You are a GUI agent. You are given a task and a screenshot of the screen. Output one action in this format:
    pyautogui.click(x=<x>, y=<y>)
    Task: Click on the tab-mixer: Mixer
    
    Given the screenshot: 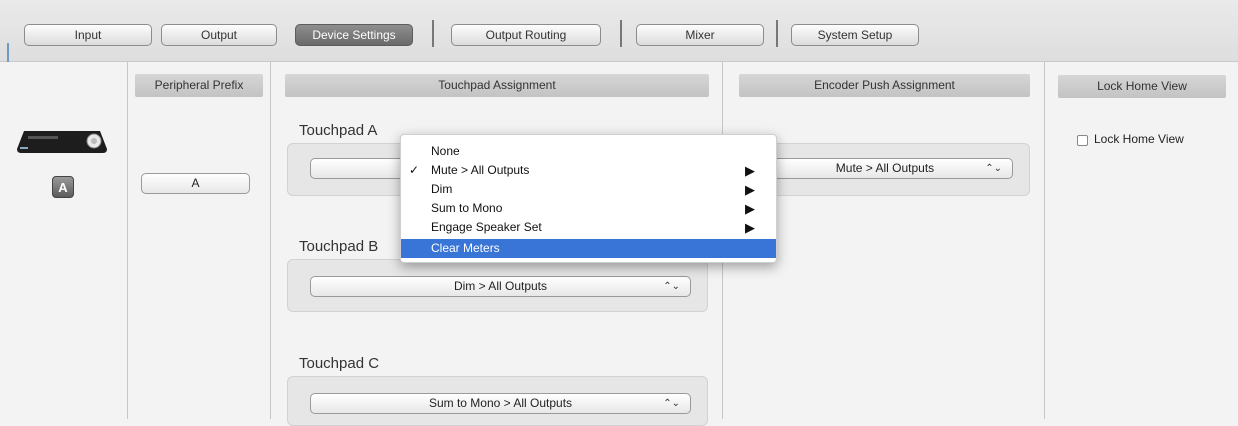 What is the action you would take?
    pyautogui.click(x=700, y=35)
    